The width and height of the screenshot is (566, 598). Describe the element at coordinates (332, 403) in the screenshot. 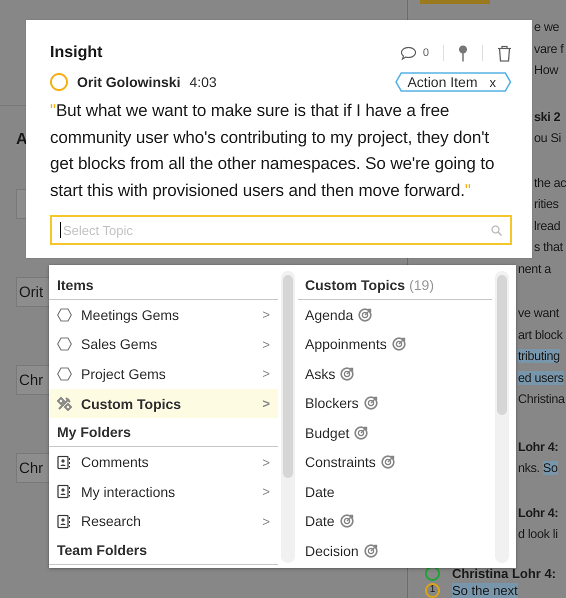

I see `topic-item: Blockers` at that location.